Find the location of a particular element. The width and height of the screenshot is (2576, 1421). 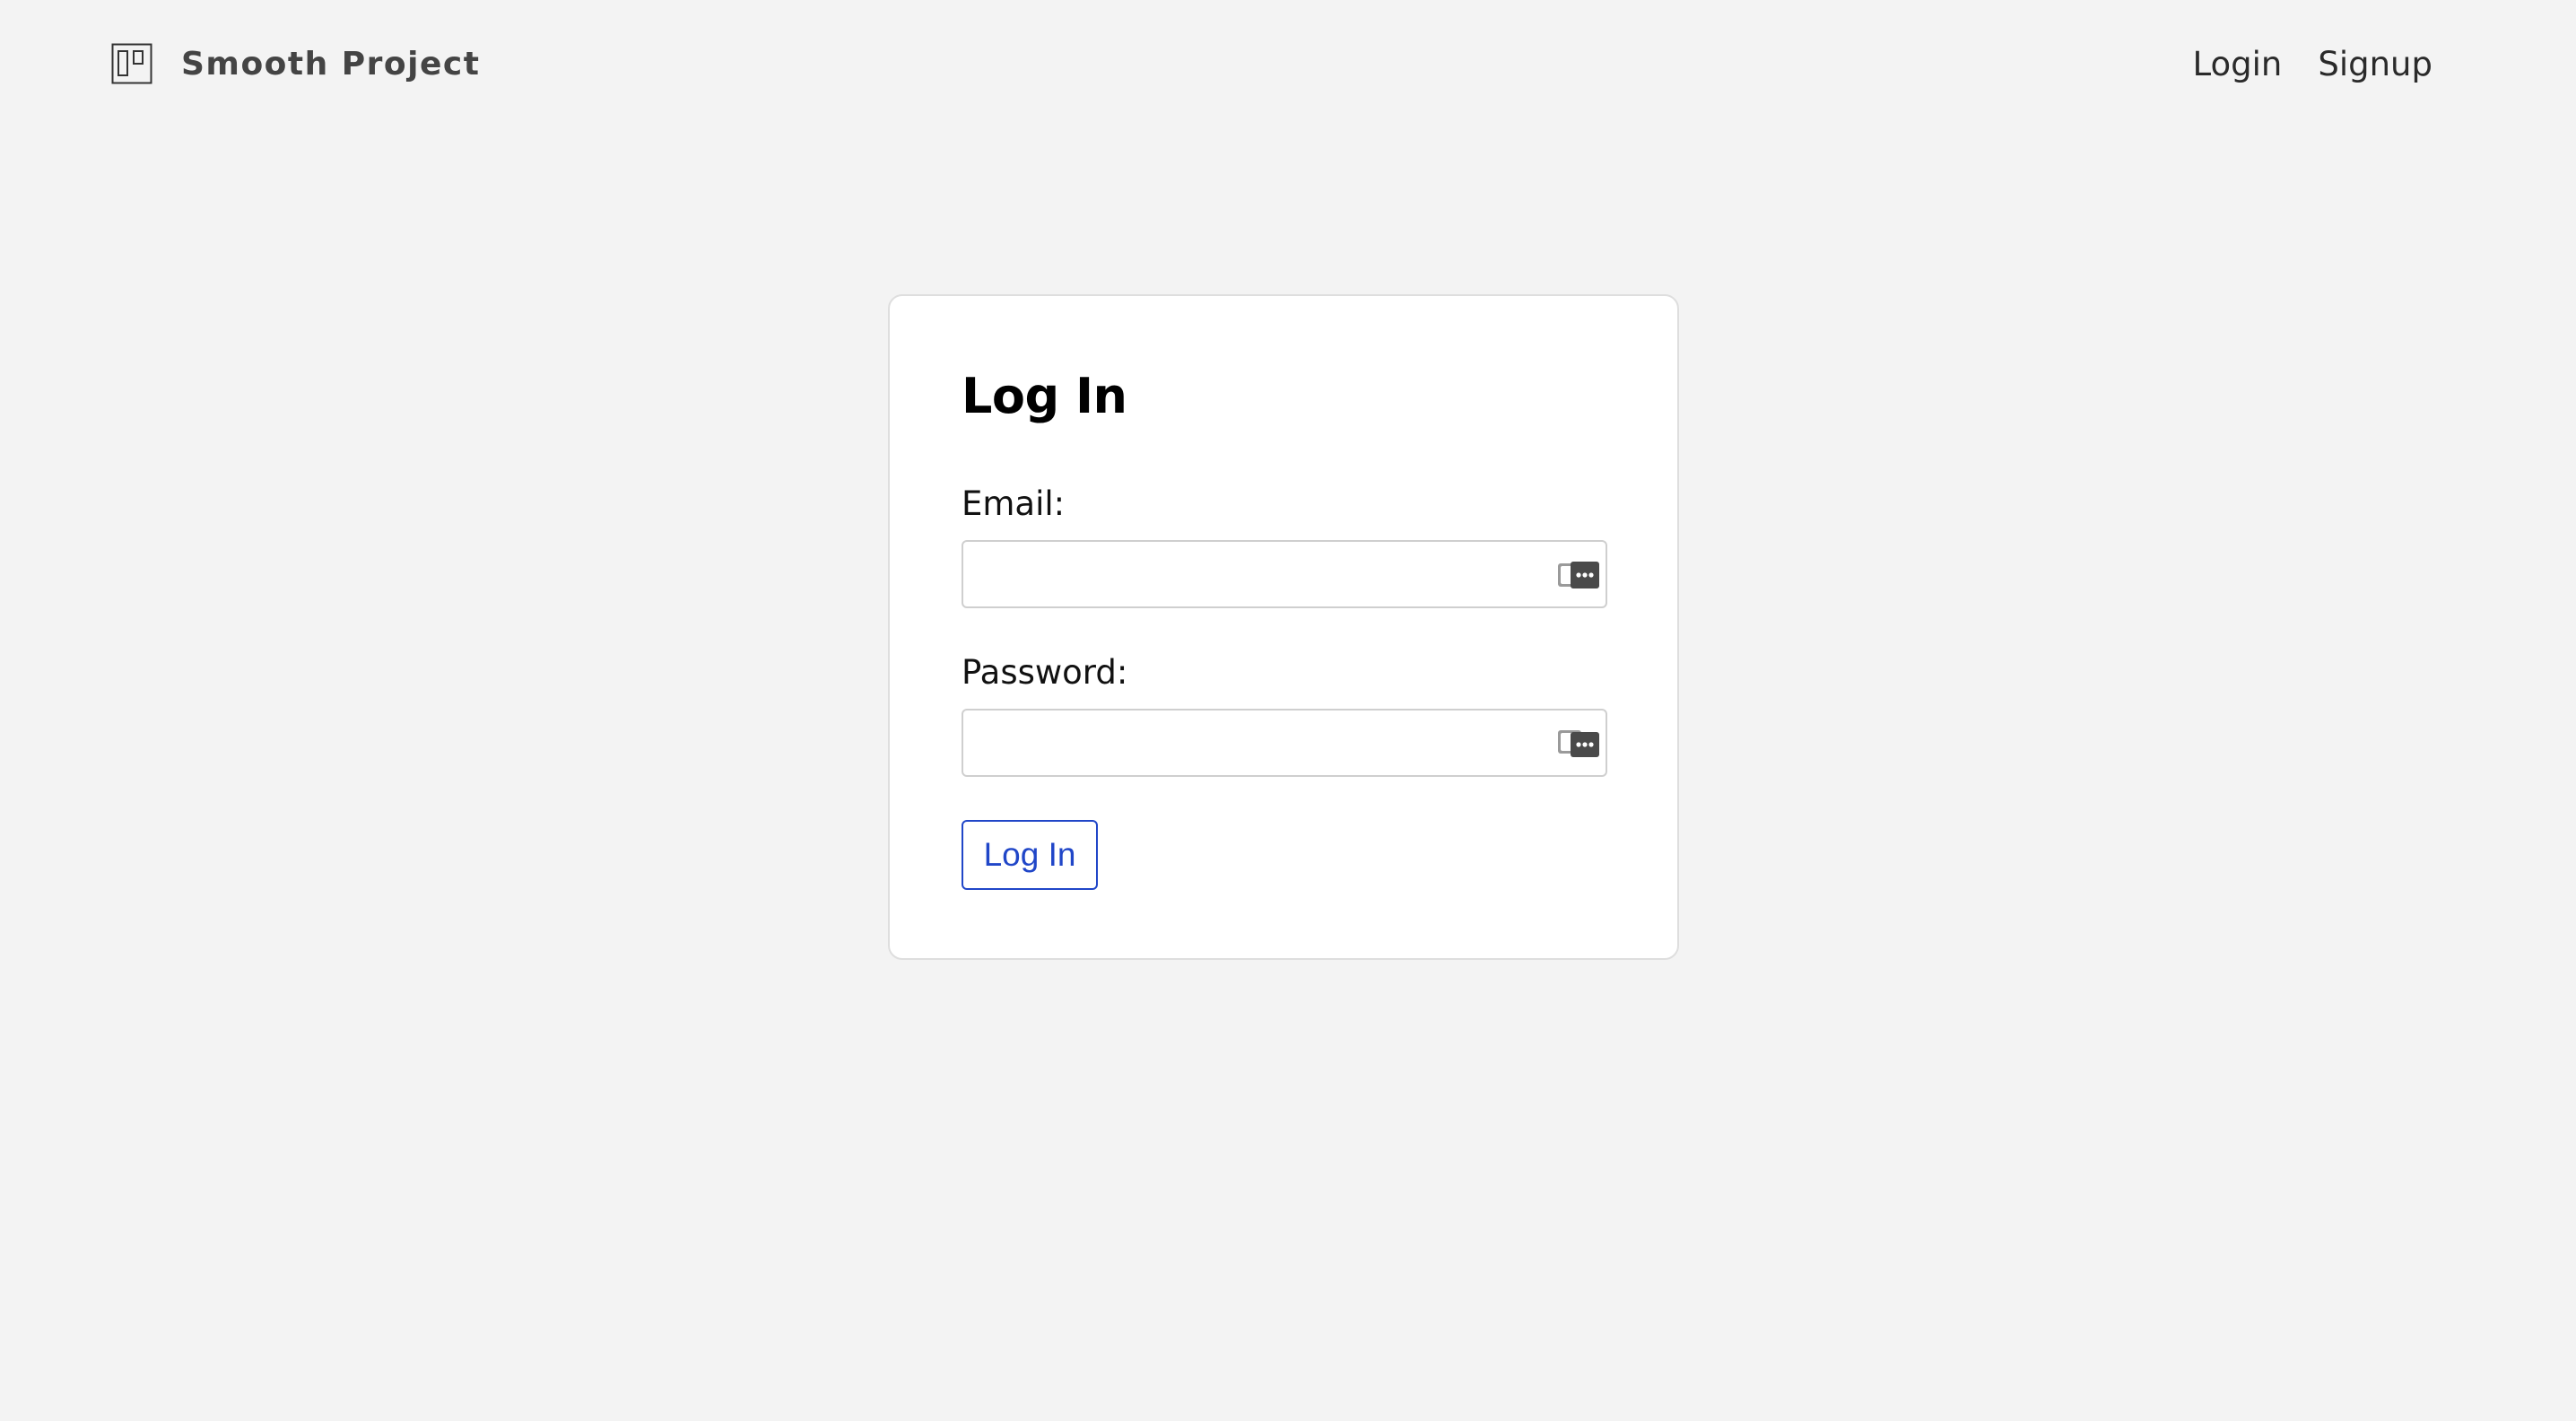

password-input is located at coordinates (1284, 742).